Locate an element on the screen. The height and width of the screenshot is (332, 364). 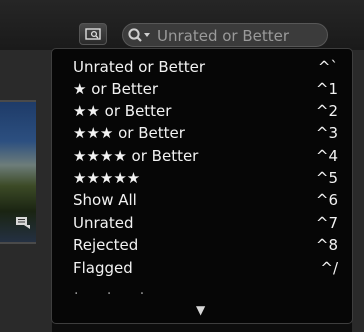
menu-item-shortcut: ^6 is located at coordinates (326, 200).